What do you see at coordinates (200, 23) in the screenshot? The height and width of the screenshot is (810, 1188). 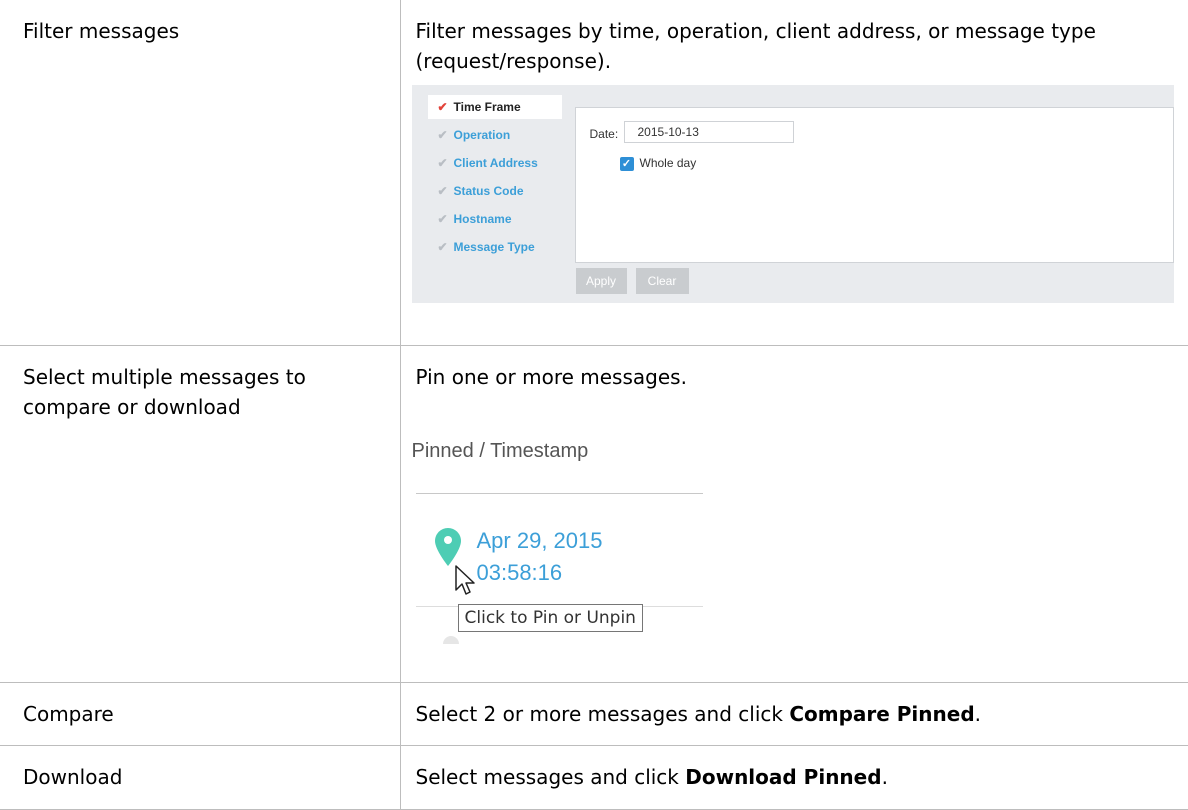 I see `feature-name: Filter messages` at bounding box center [200, 23].